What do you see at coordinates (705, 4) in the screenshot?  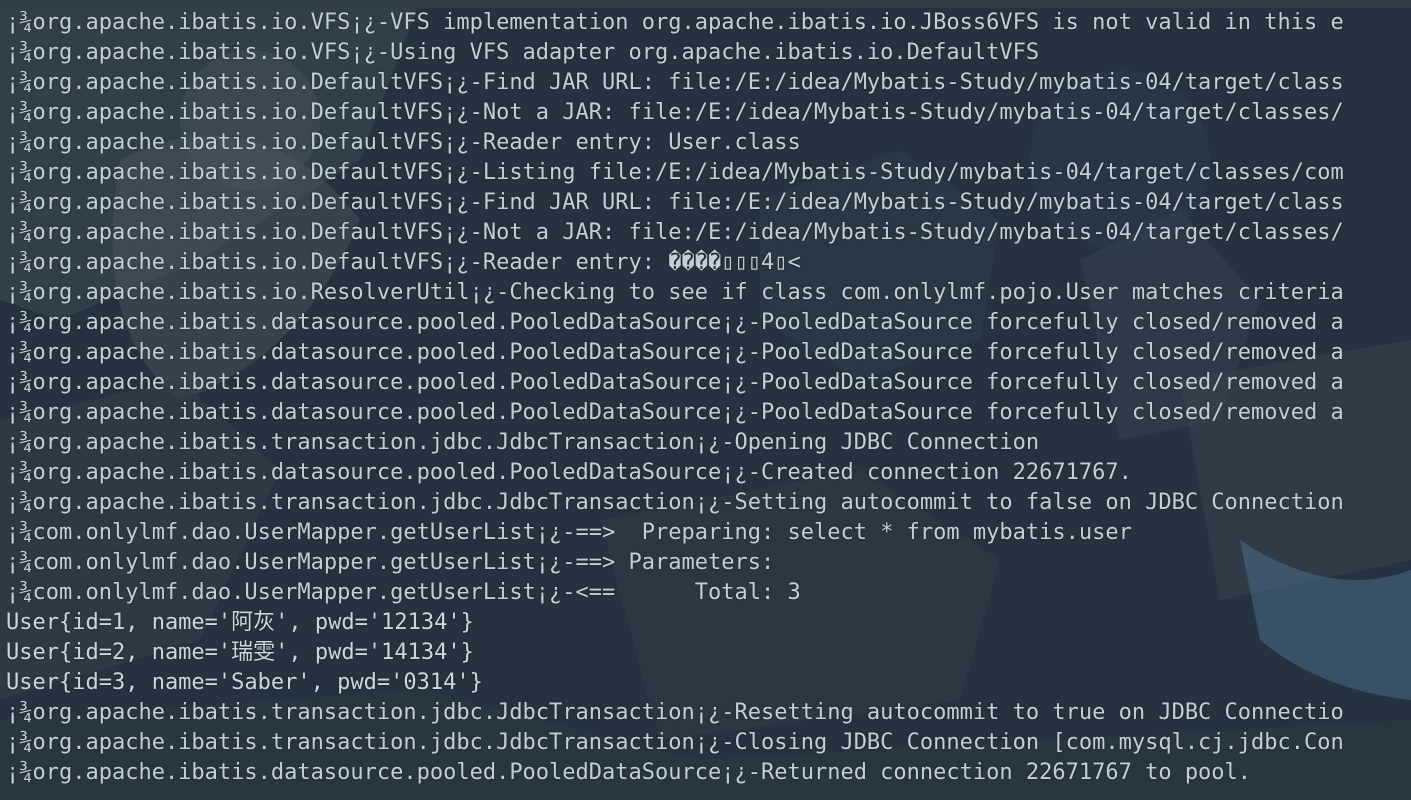 I see `window-top-strip` at bounding box center [705, 4].